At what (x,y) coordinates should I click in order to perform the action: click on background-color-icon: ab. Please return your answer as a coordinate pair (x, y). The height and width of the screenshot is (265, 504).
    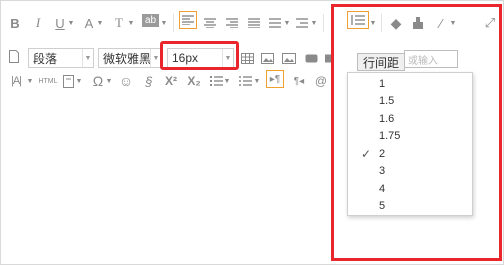
    Looking at the image, I should click on (150, 20).